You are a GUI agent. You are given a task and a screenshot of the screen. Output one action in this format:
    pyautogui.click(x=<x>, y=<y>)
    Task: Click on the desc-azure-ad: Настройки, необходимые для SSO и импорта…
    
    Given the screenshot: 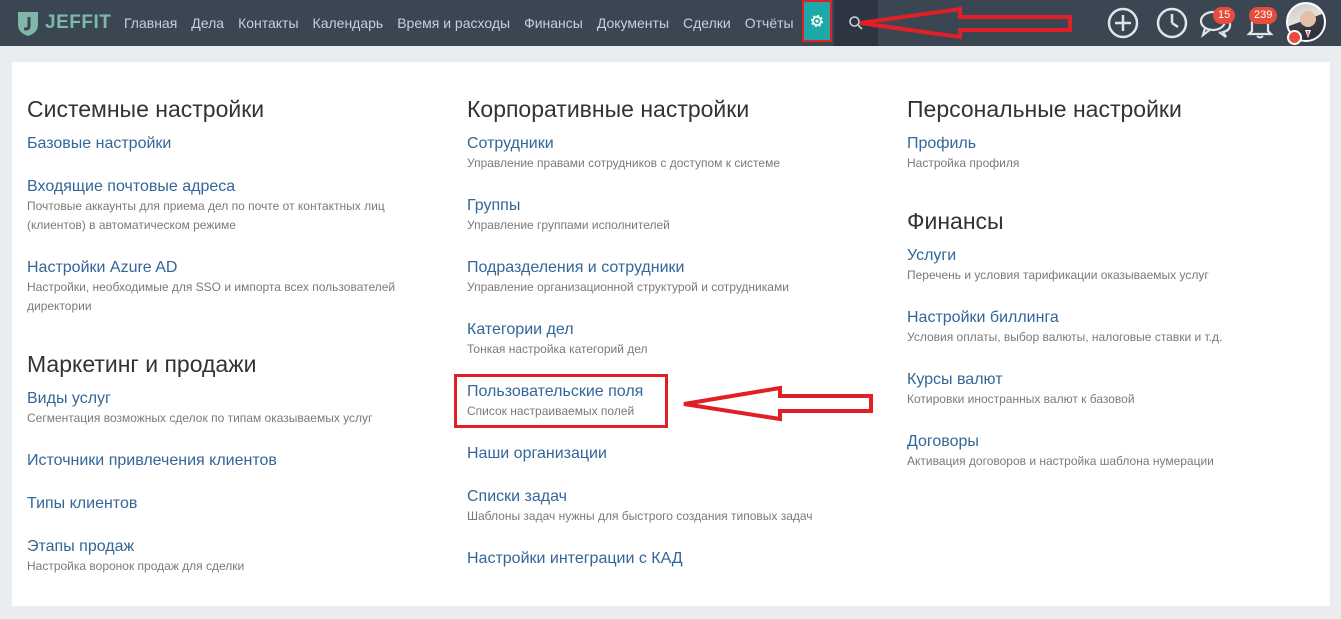 What is the action you would take?
    pyautogui.click(x=211, y=296)
    